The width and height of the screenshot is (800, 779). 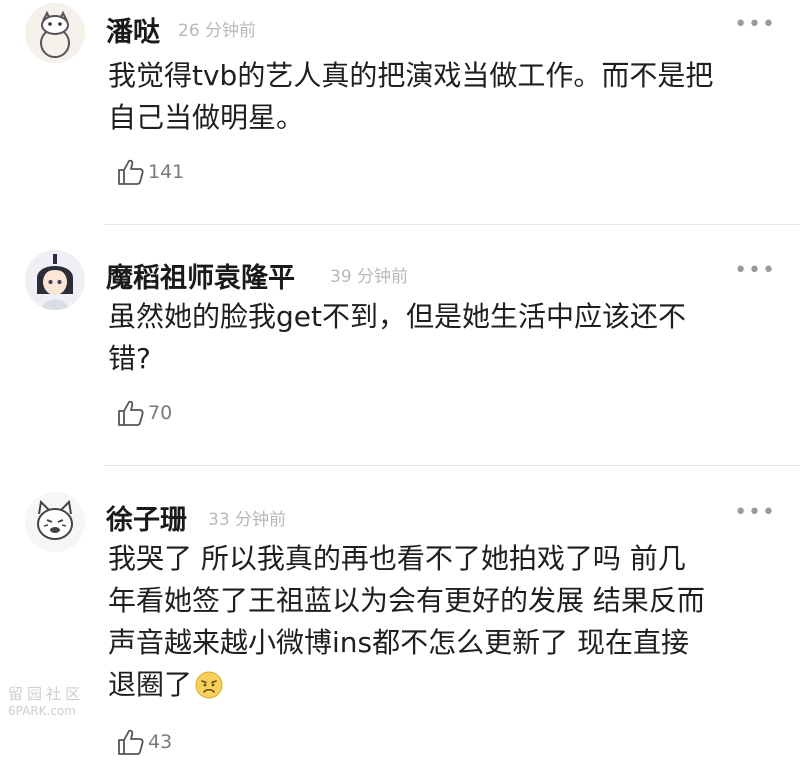 I want to click on like-button: 141, so click(x=150, y=172).